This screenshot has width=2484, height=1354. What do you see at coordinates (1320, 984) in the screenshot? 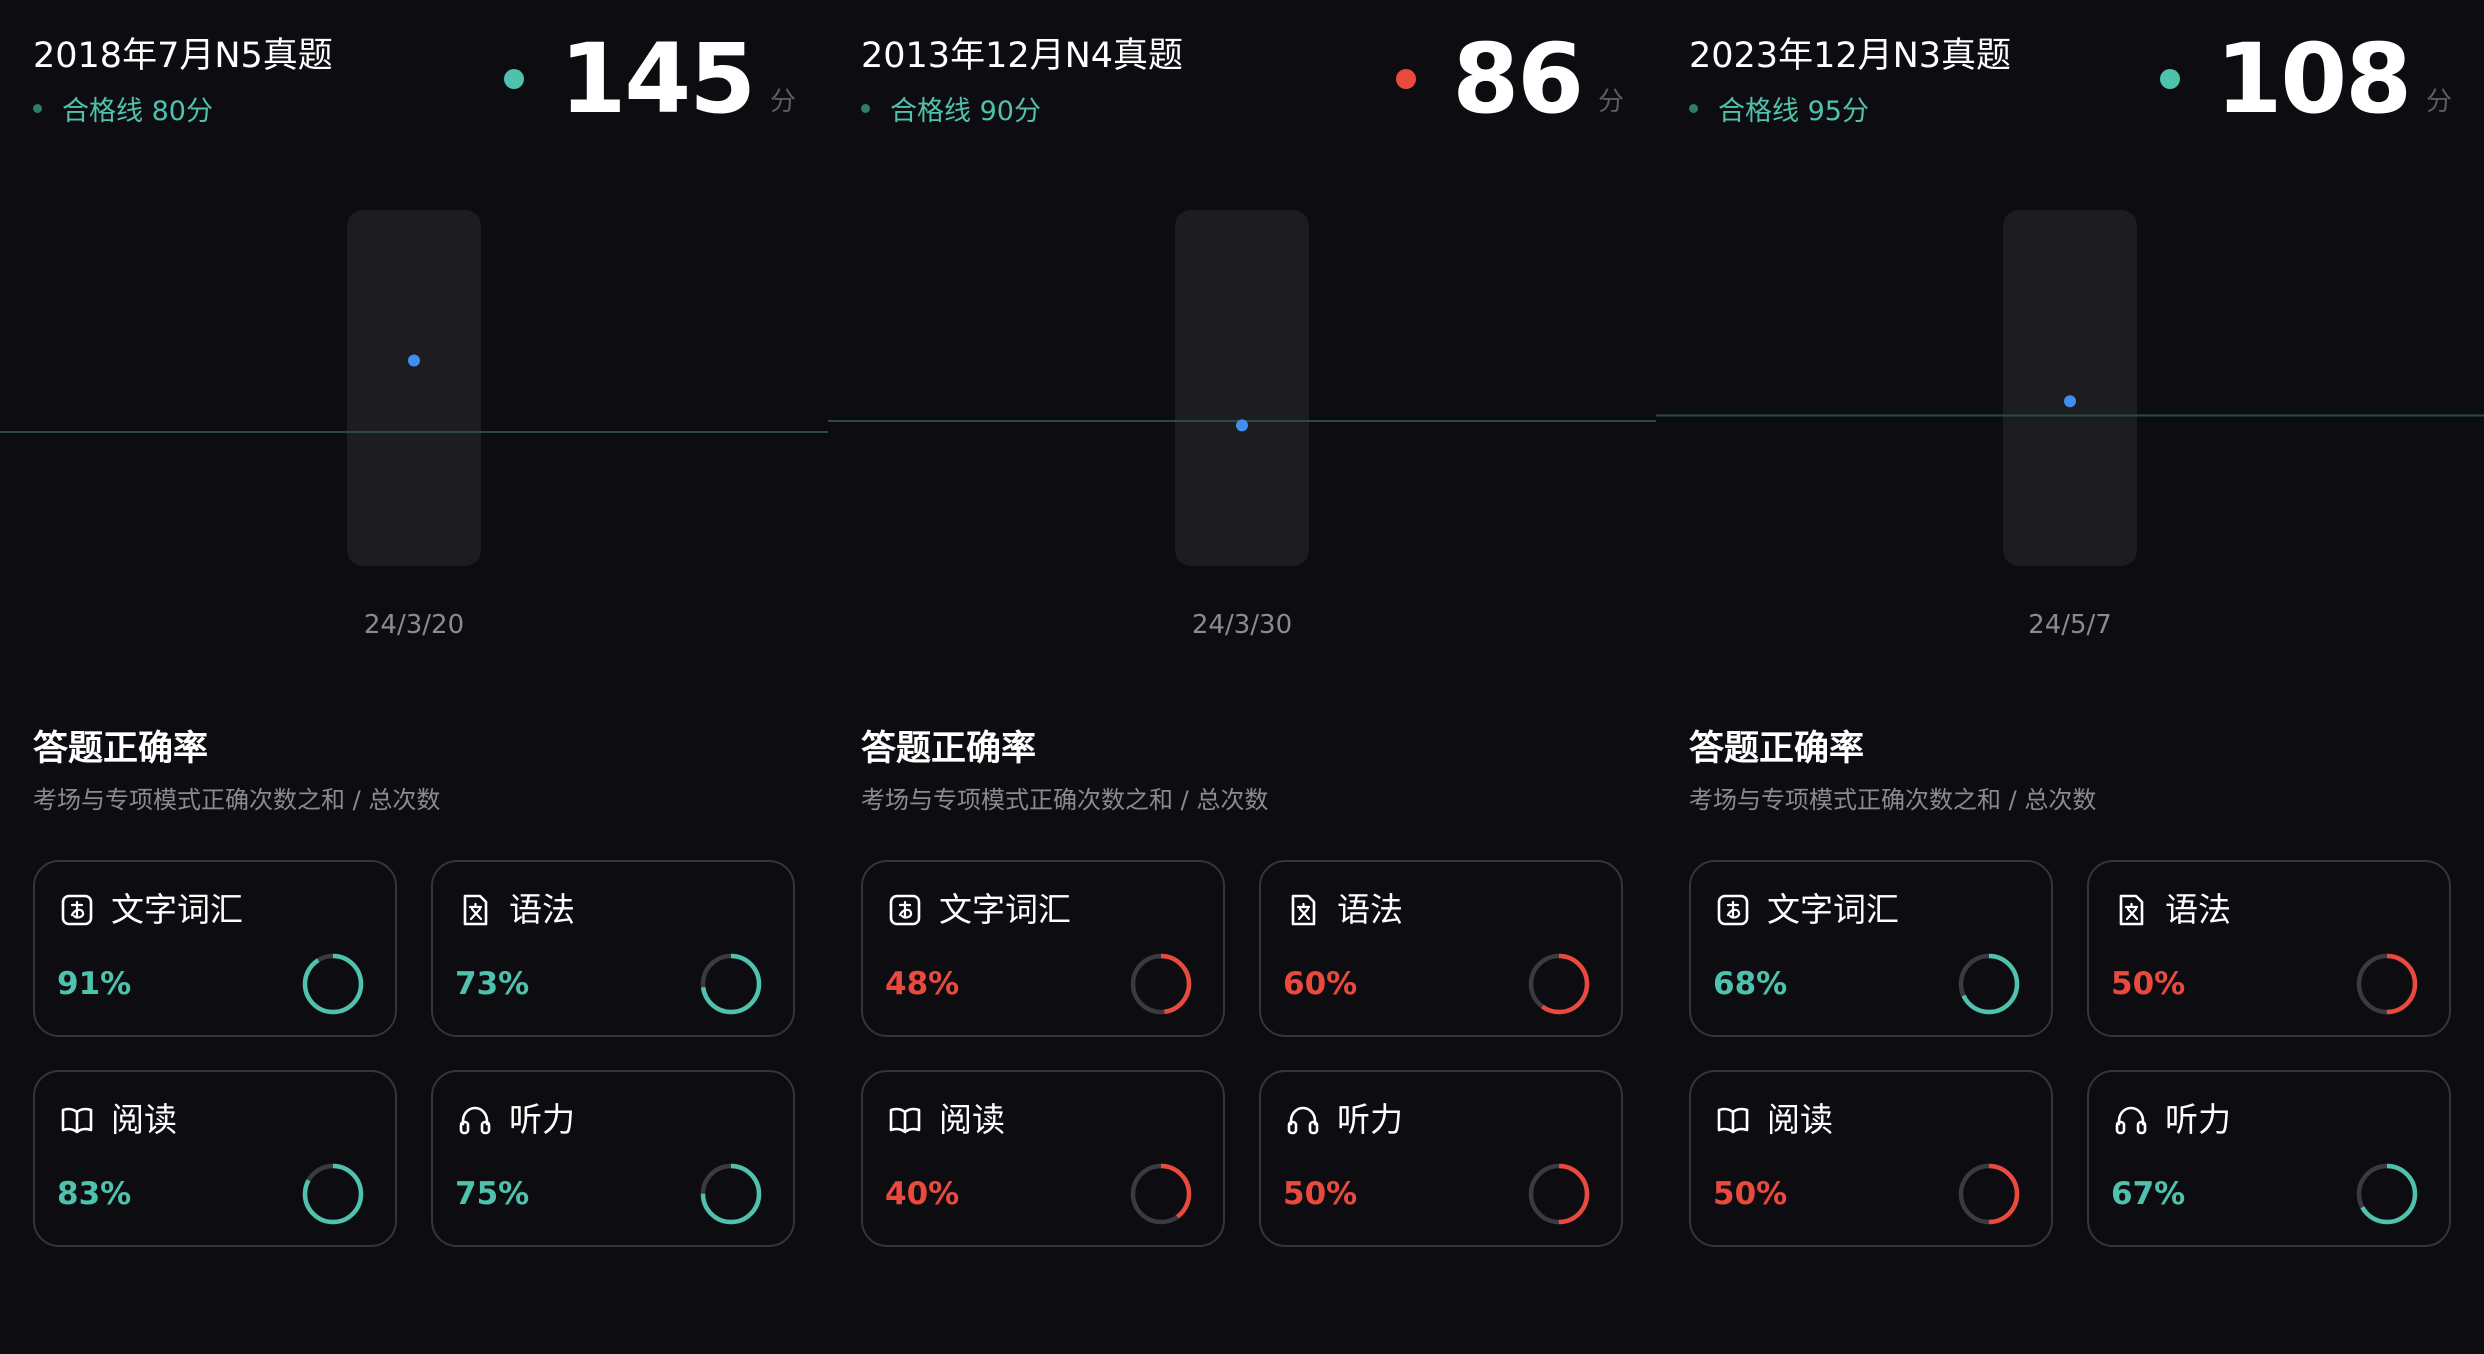
I see `category-percent: 60%` at bounding box center [1320, 984].